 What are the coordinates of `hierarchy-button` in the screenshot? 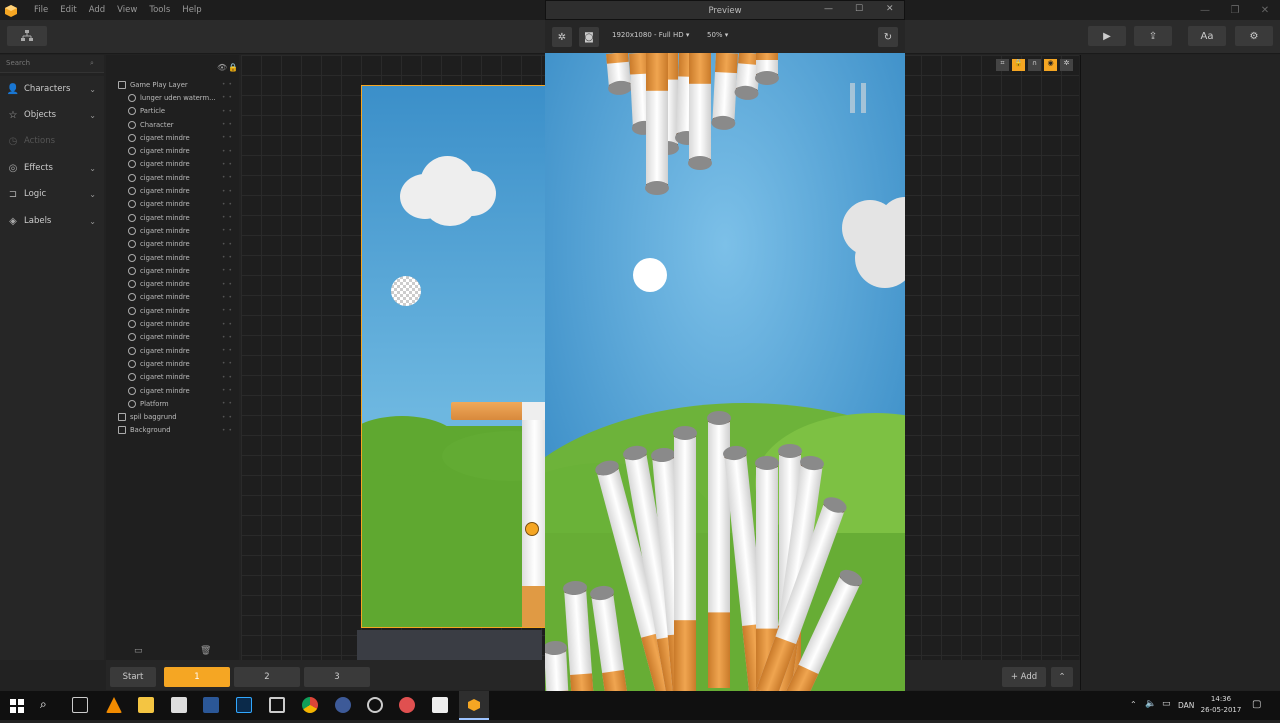 It's located at (27, 36).